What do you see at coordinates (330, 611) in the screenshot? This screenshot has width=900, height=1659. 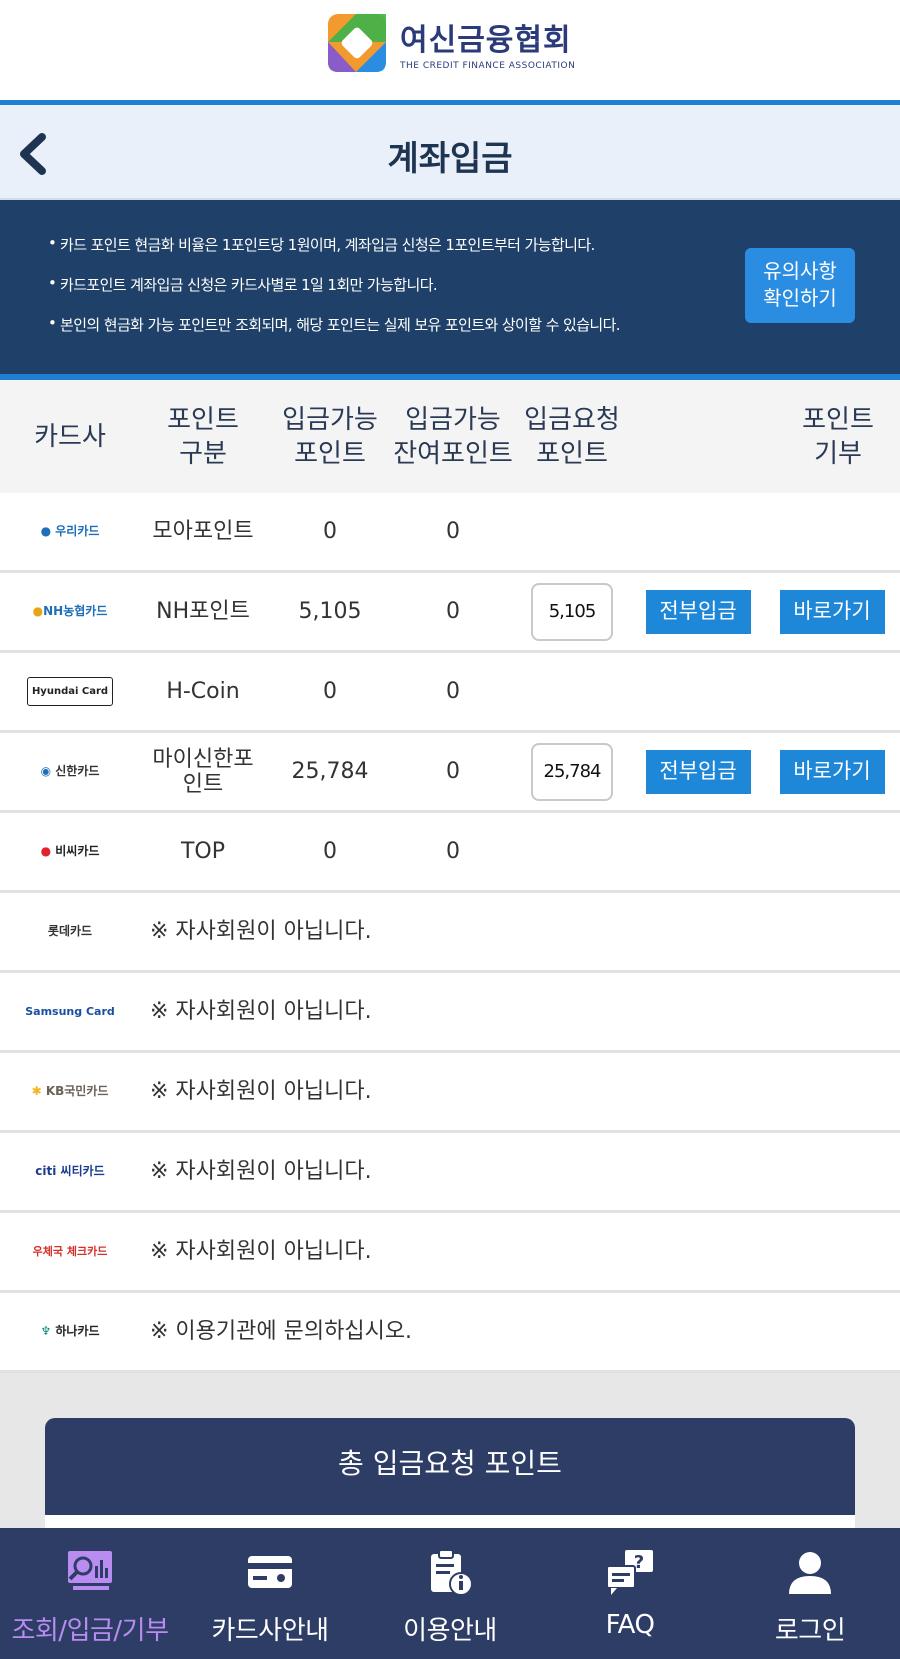 I see `available-points: 5,105` at bounding box center [330, 611].